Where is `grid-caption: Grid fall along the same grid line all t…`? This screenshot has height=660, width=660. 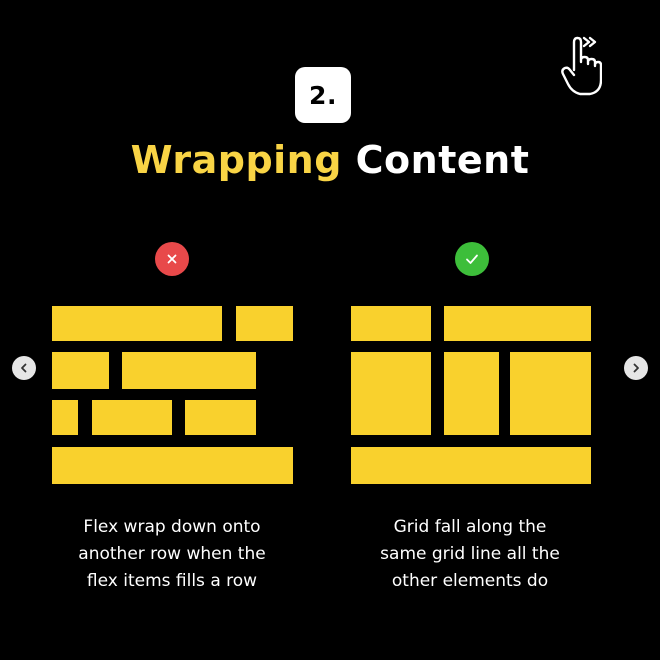 grid-caption: Grid fall along the same grid line all t… is located at coordinates (470, 554).